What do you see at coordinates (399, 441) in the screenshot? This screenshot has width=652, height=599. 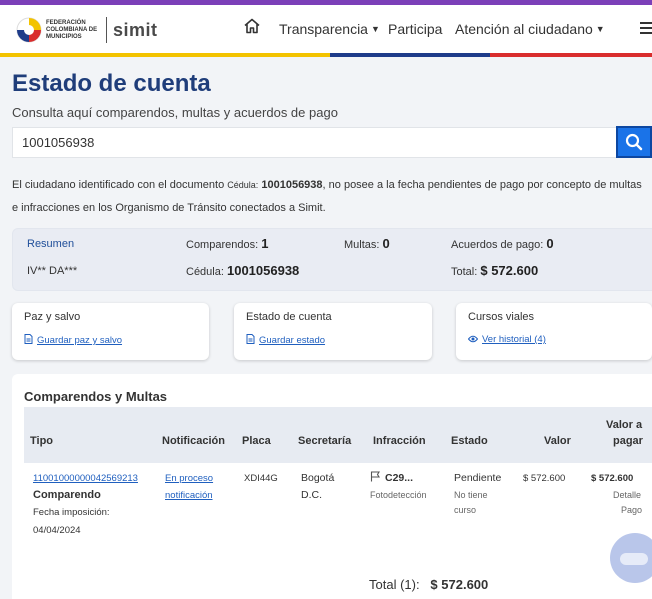 I see `col-infraccion: Infracción` at bounding box center [399, 441].